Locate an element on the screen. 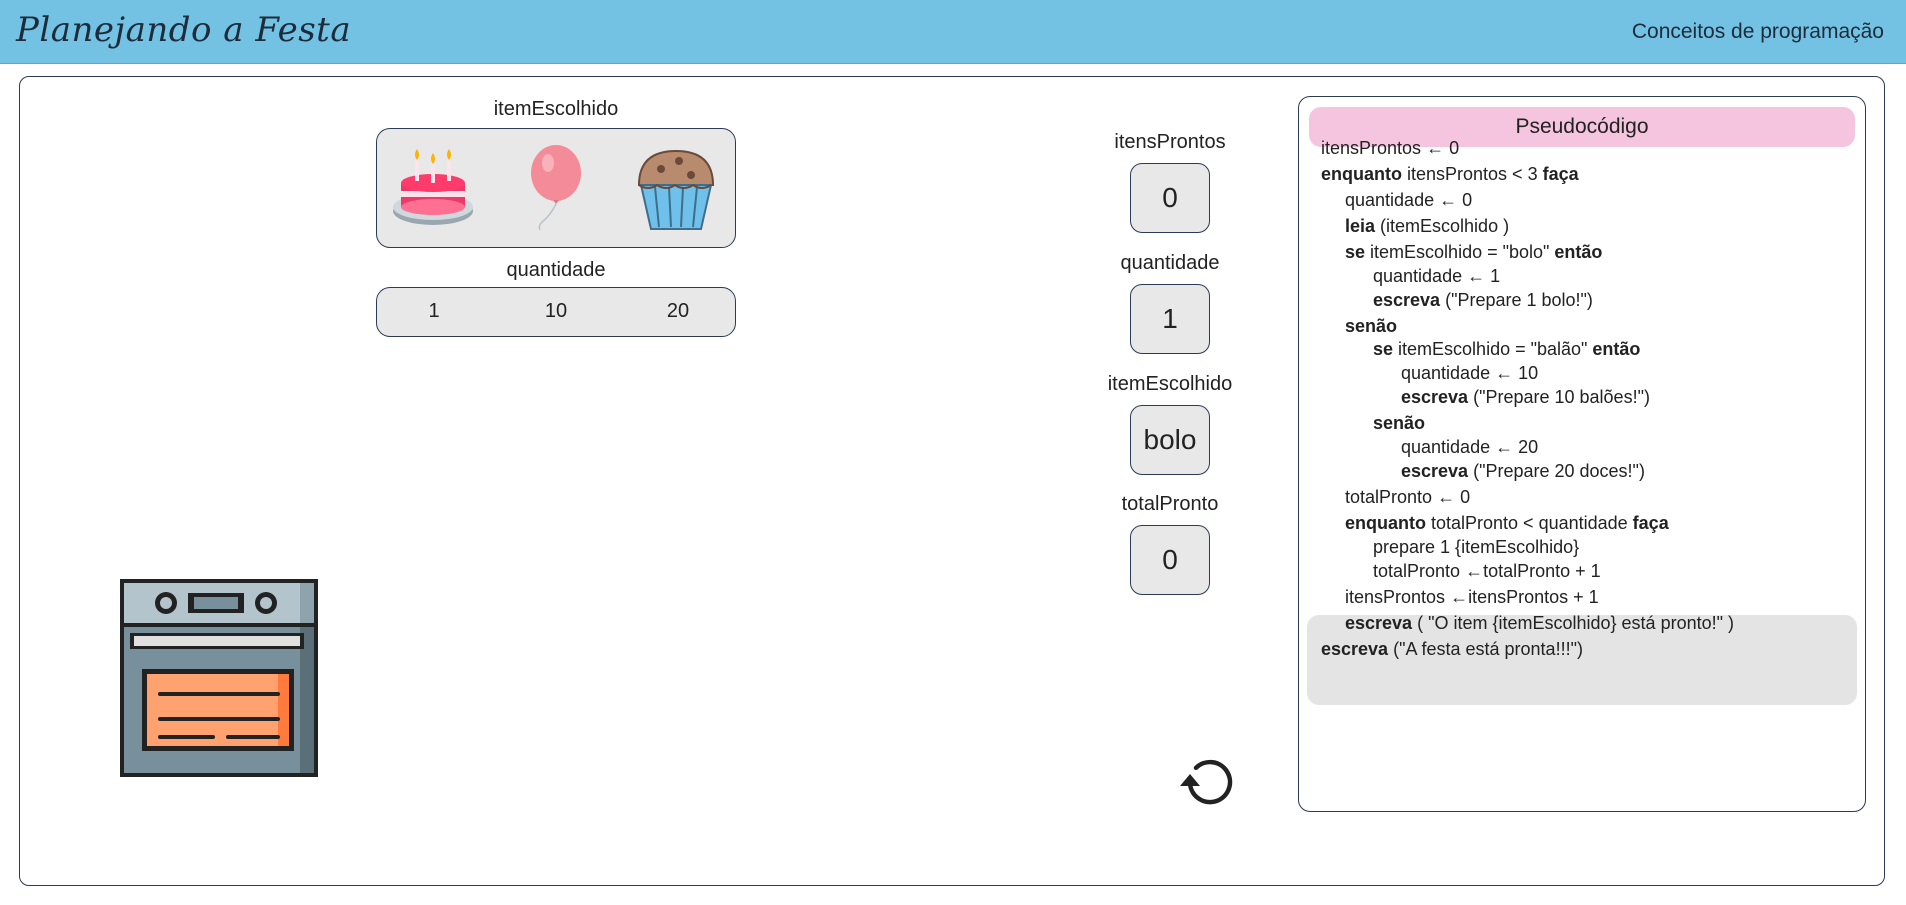 The width and height of the screenshot is (1906, 905). app-title: Planejando a Festa is located at coordinates (184, 30).